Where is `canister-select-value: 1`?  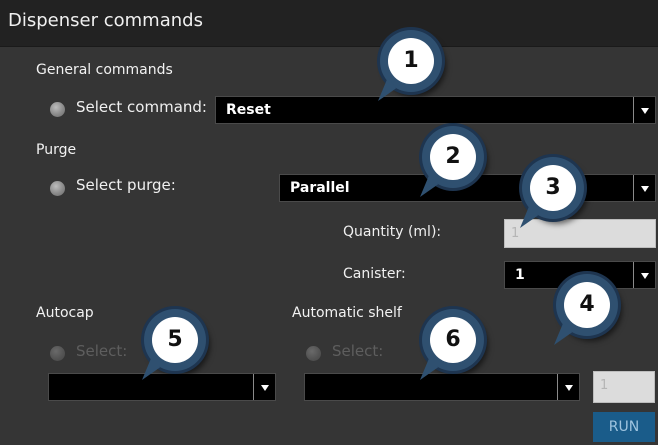 canister-select-value: 1 is located at coordinates (520, 275).